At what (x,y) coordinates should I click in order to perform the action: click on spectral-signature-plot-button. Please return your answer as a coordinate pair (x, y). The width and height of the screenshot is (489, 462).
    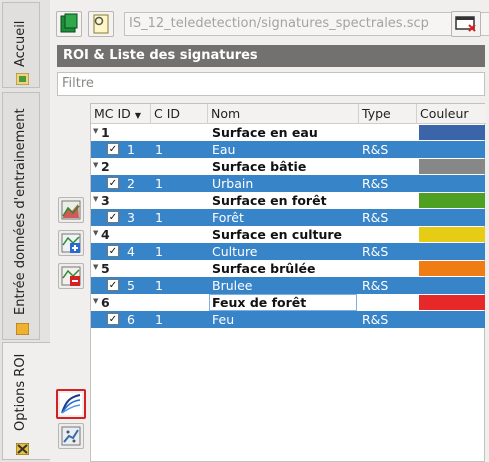
    Looking at the image, I should click on (71, 404).